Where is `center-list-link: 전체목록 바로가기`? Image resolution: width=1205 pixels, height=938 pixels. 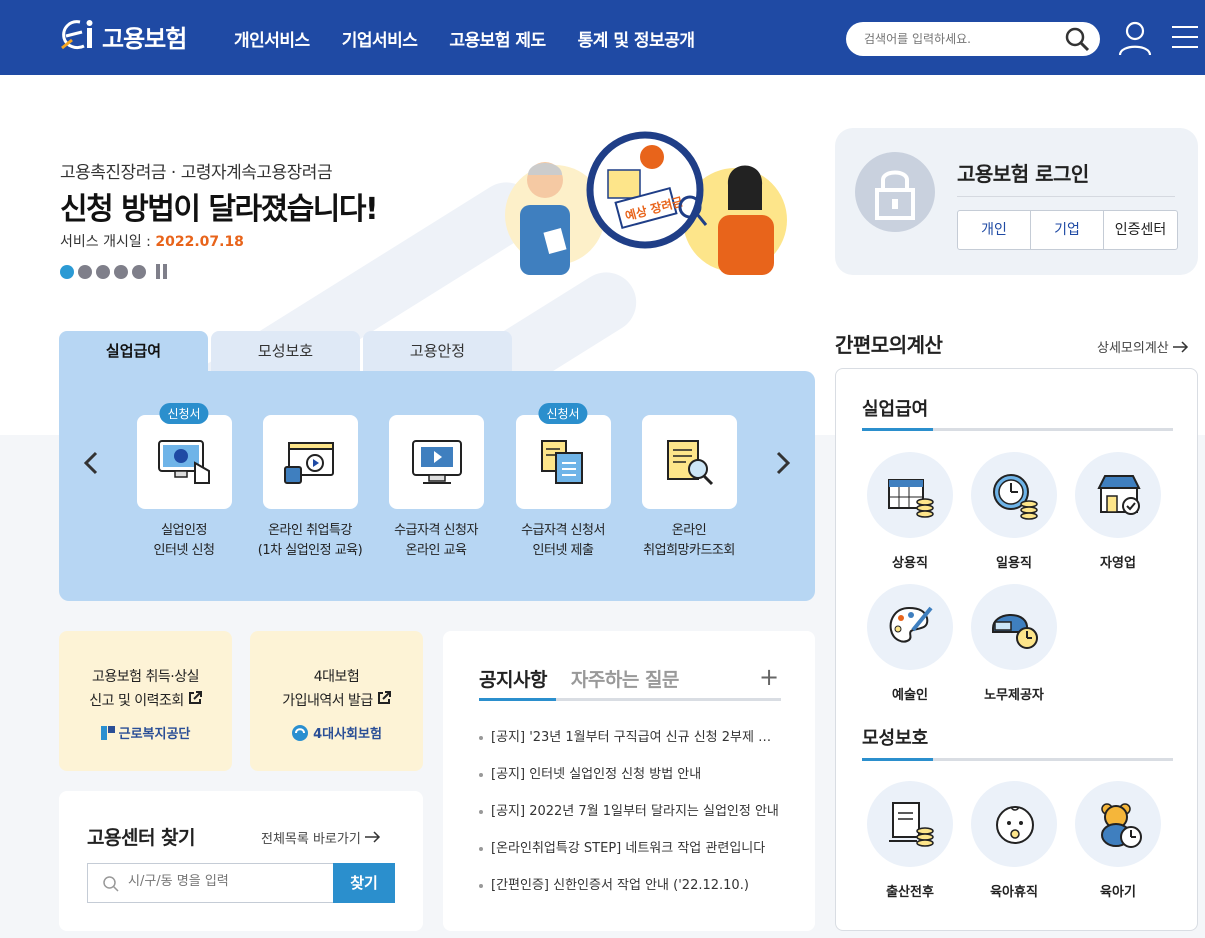 center-list-link: 전체목록 바로가기 is located at coordinates (321, 837).